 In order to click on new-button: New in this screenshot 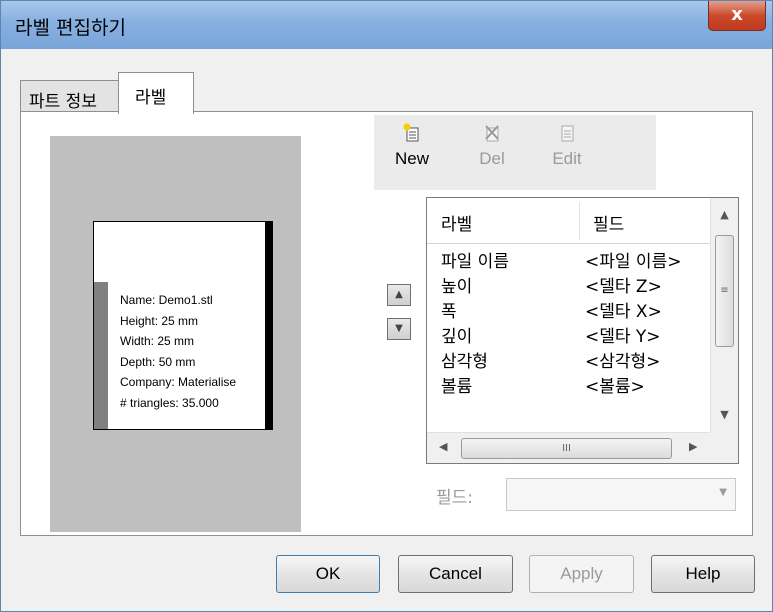, I will do `click(412, 152)`.